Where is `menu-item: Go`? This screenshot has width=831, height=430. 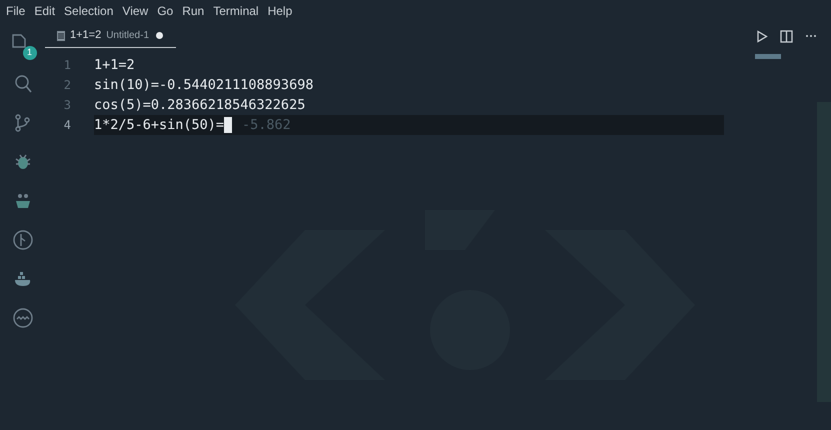 menu-item: Go is located at coordinates (165, 11).